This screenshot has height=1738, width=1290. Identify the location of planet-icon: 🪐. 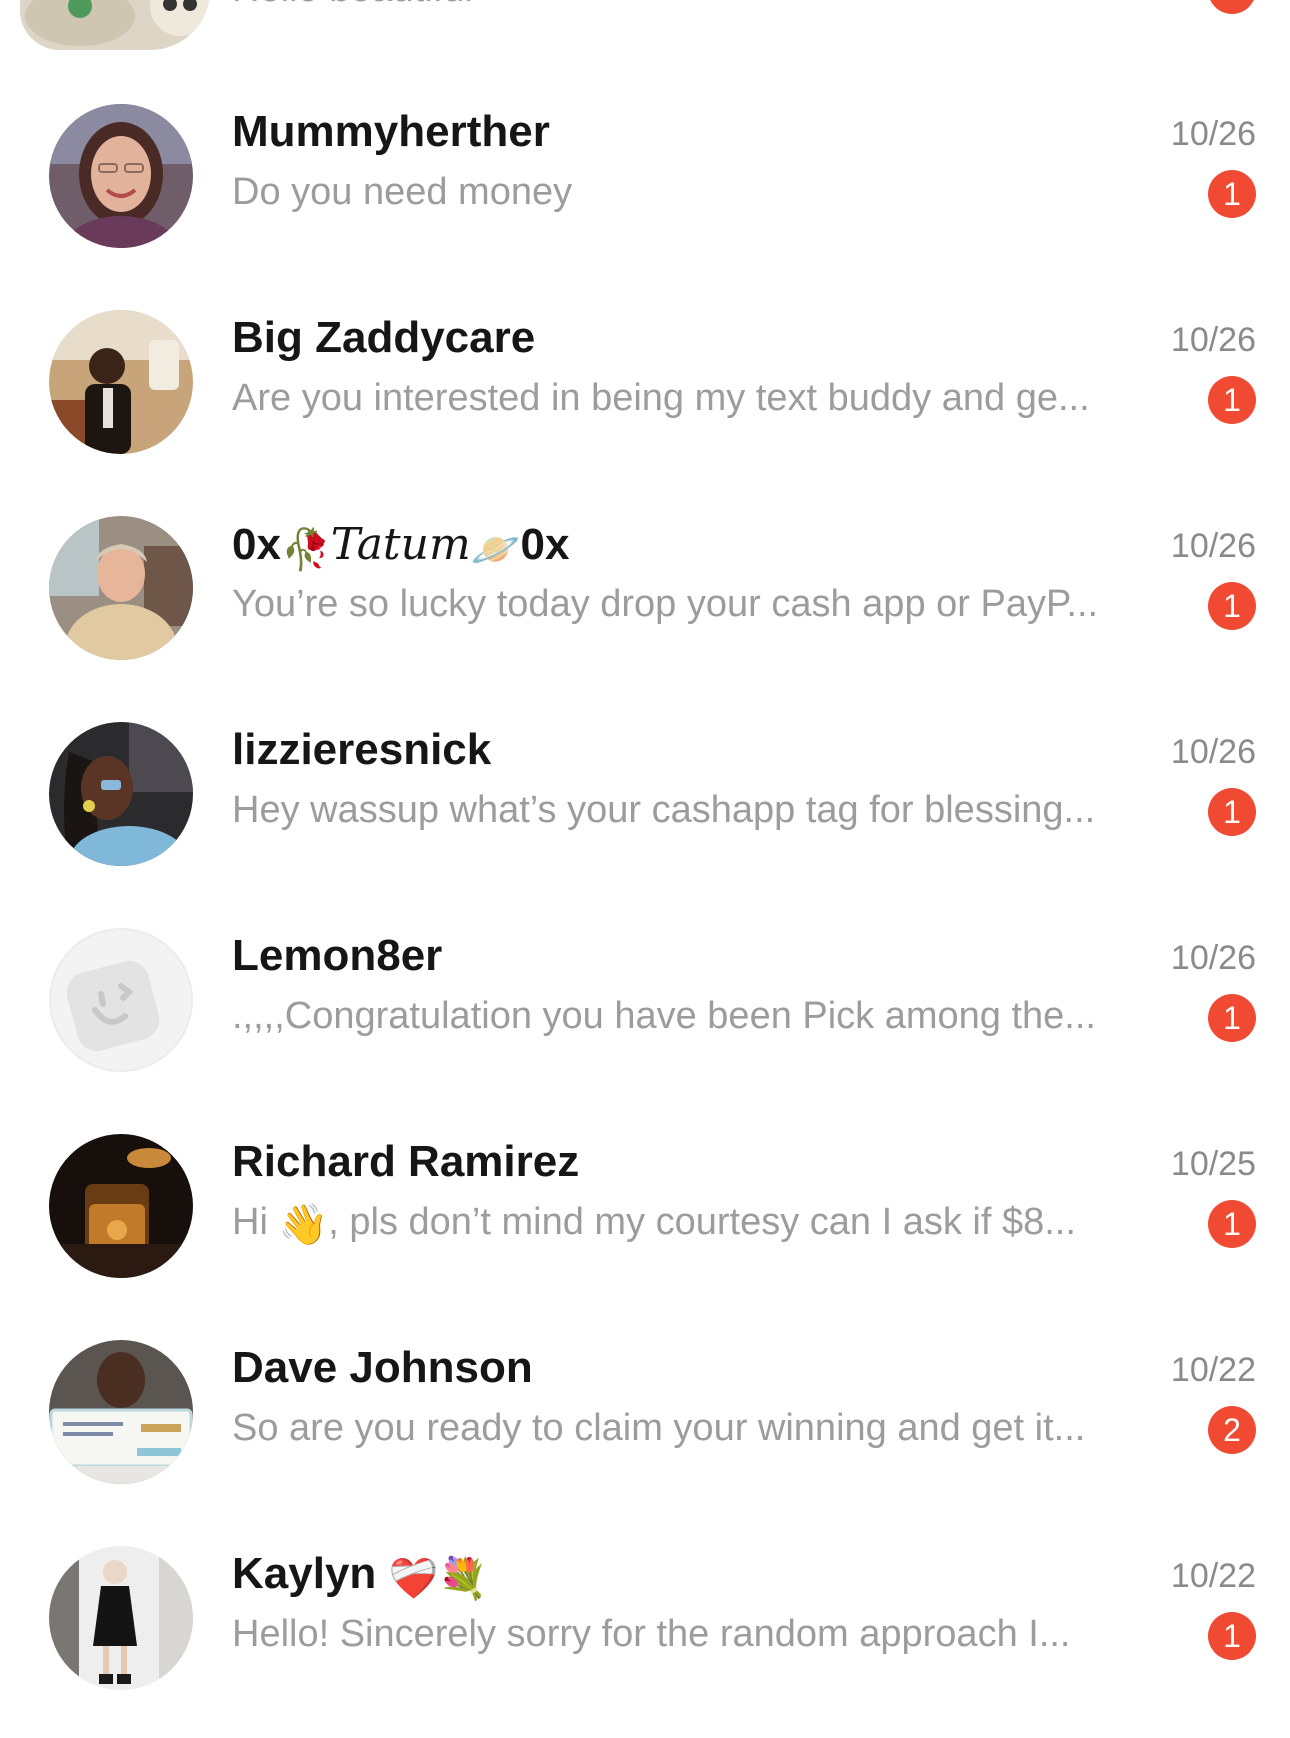
(495, 550).